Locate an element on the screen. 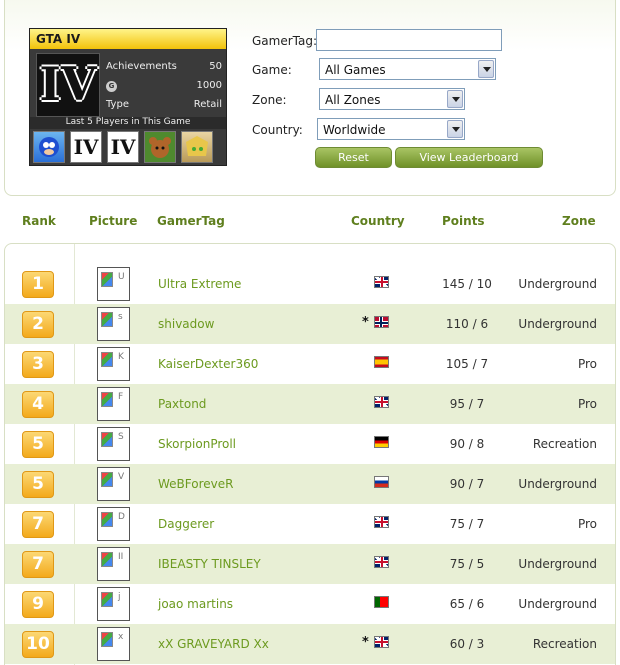 This screenshot has width=620, height=665. gamerscore-value: 1000 is located at coordinates (209, 85).